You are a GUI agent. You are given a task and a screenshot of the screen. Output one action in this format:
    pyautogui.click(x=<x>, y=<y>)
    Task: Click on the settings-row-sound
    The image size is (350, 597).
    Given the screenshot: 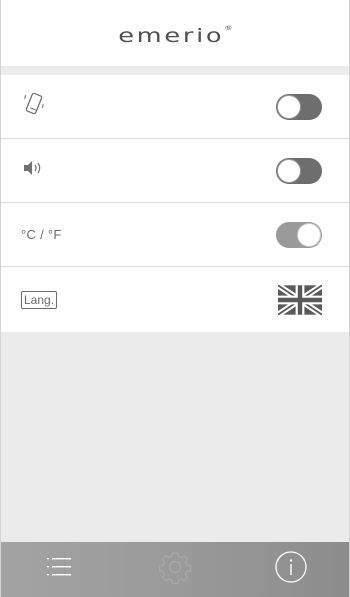 What is the action you would take?
    pyautogui.click(x=175, y=171)
    